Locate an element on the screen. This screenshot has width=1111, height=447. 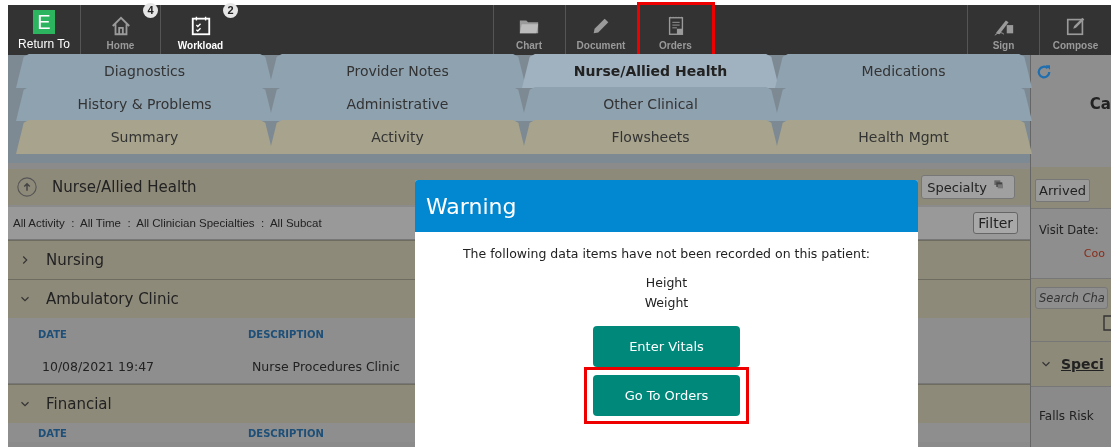
filter-summary: All Activity : All Time : All Clinician Specialties : All Subcat is located at coordinates (167, 223).